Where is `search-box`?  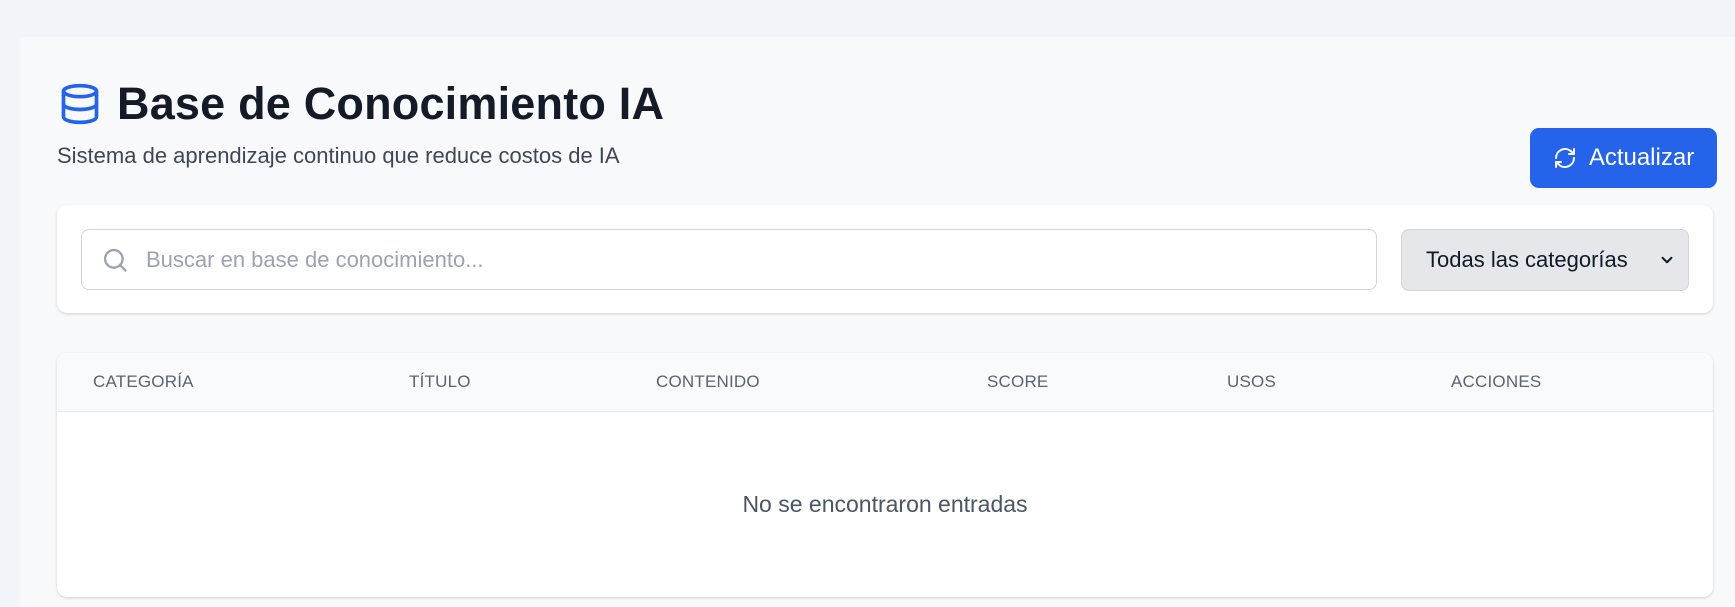
search-box is located at coordinates (729, 259).